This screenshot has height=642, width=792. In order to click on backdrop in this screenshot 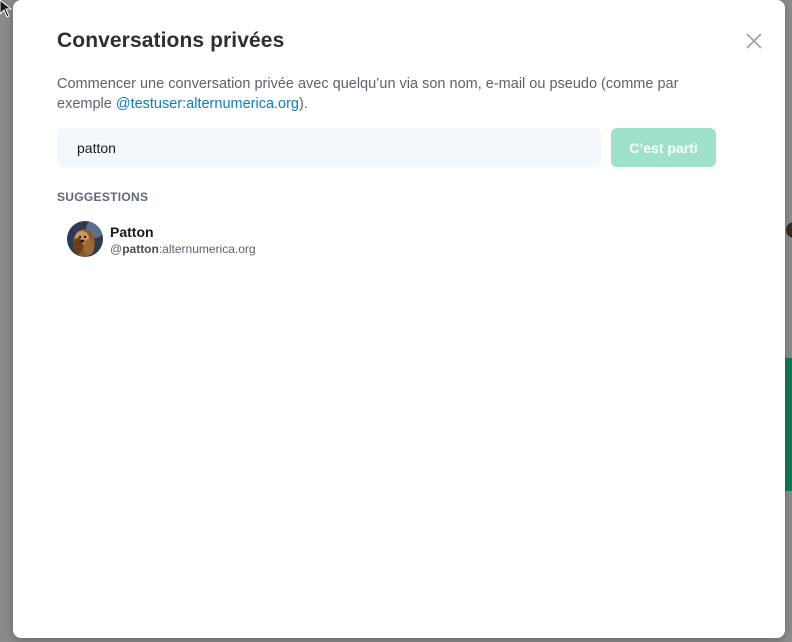, I will do `click(788, 321)`.